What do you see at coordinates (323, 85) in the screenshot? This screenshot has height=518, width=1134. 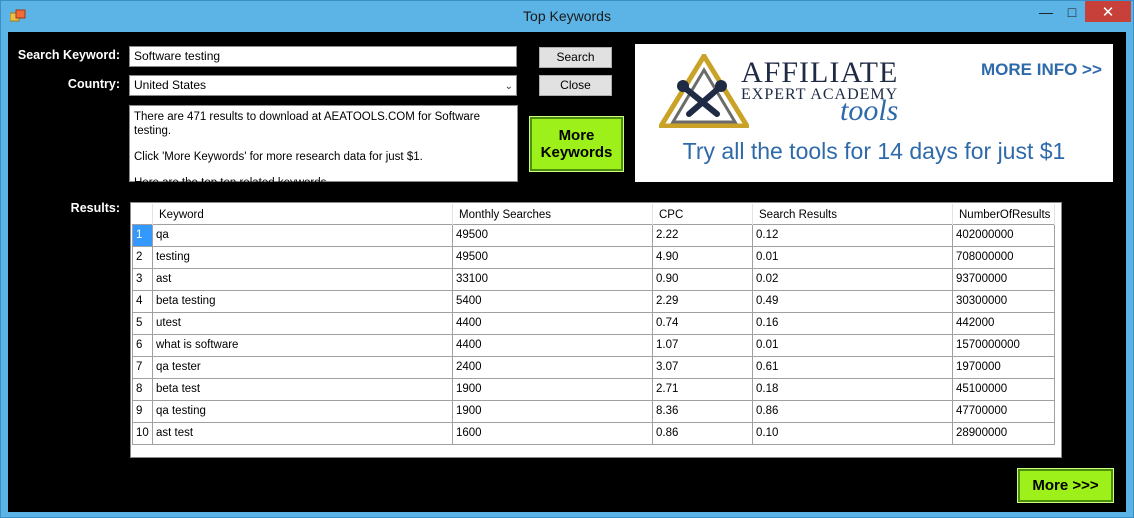 I see `country-select: United States ⌄` at bounding box center [323, 85].